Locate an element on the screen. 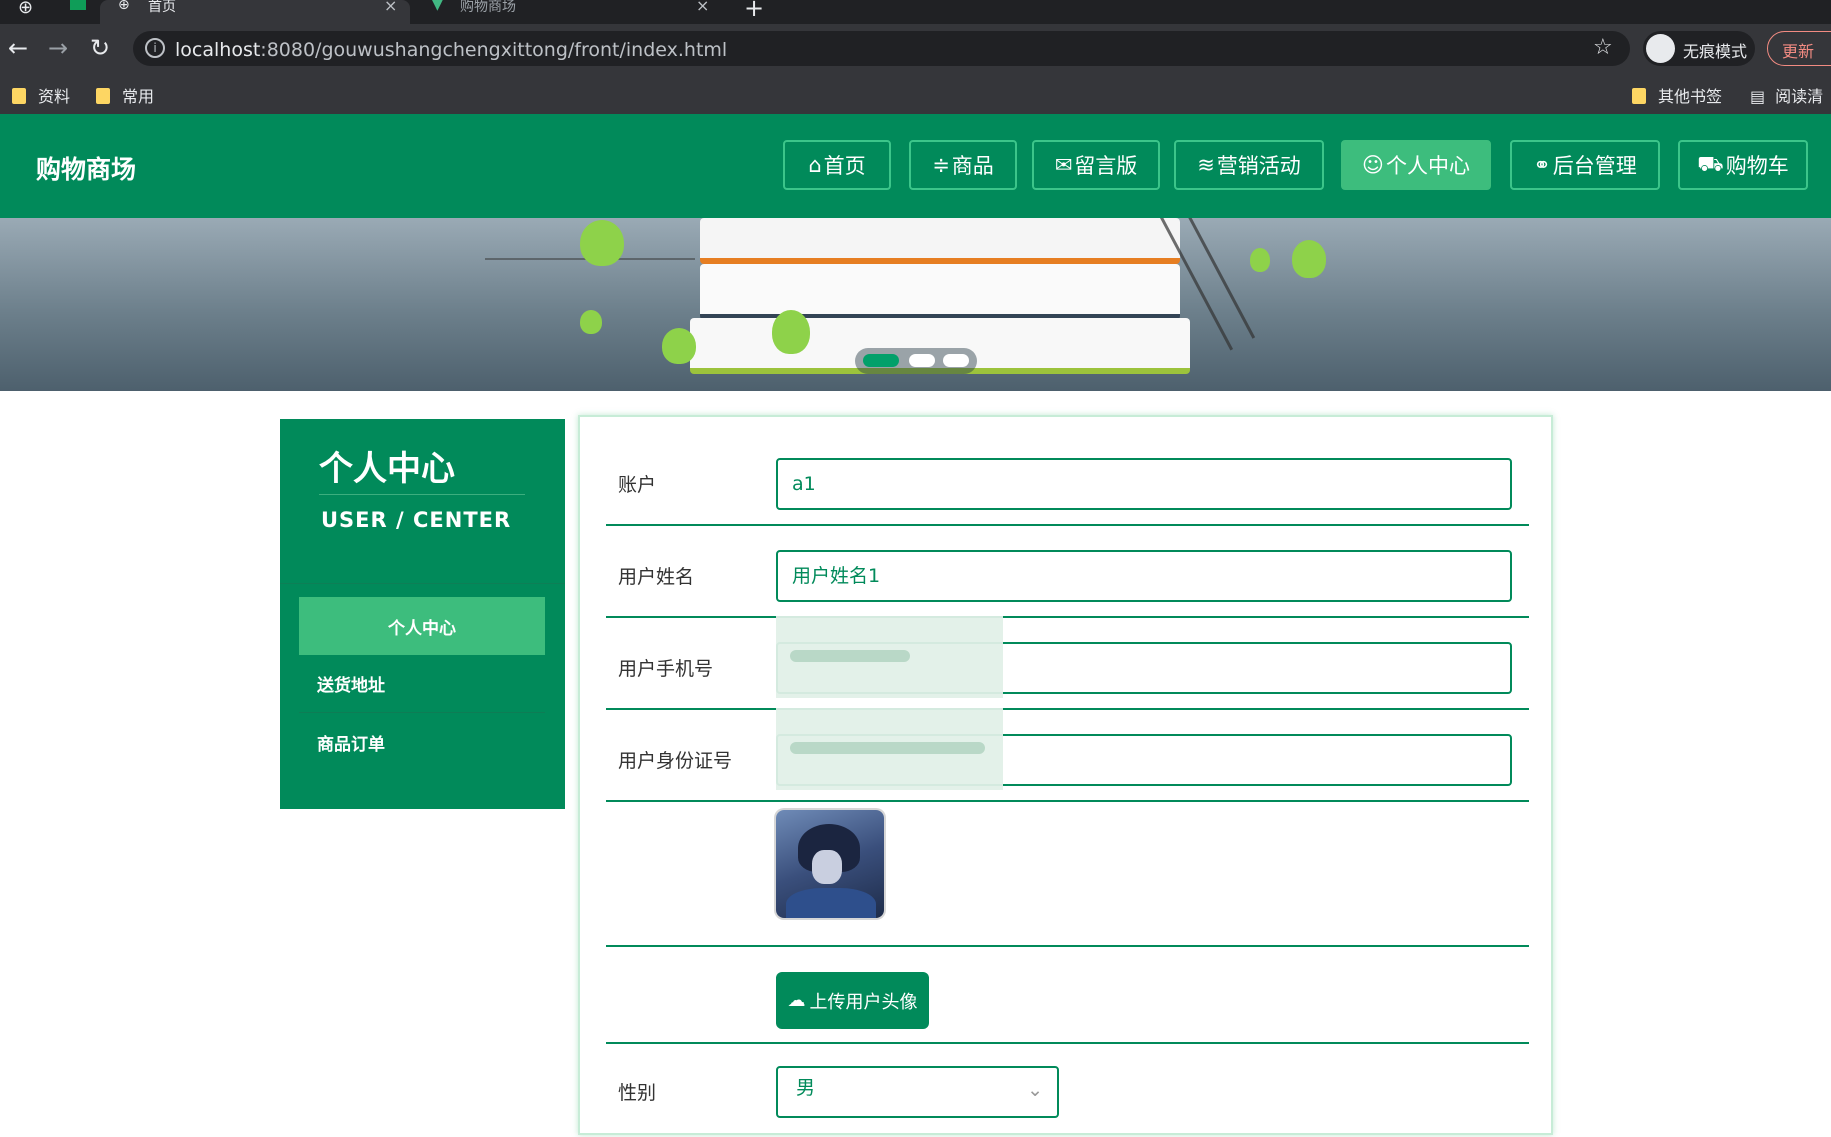 This screenshot has width=1831, height=1137. phone-label: 用户手机号 is located at coordinates (666, 669).